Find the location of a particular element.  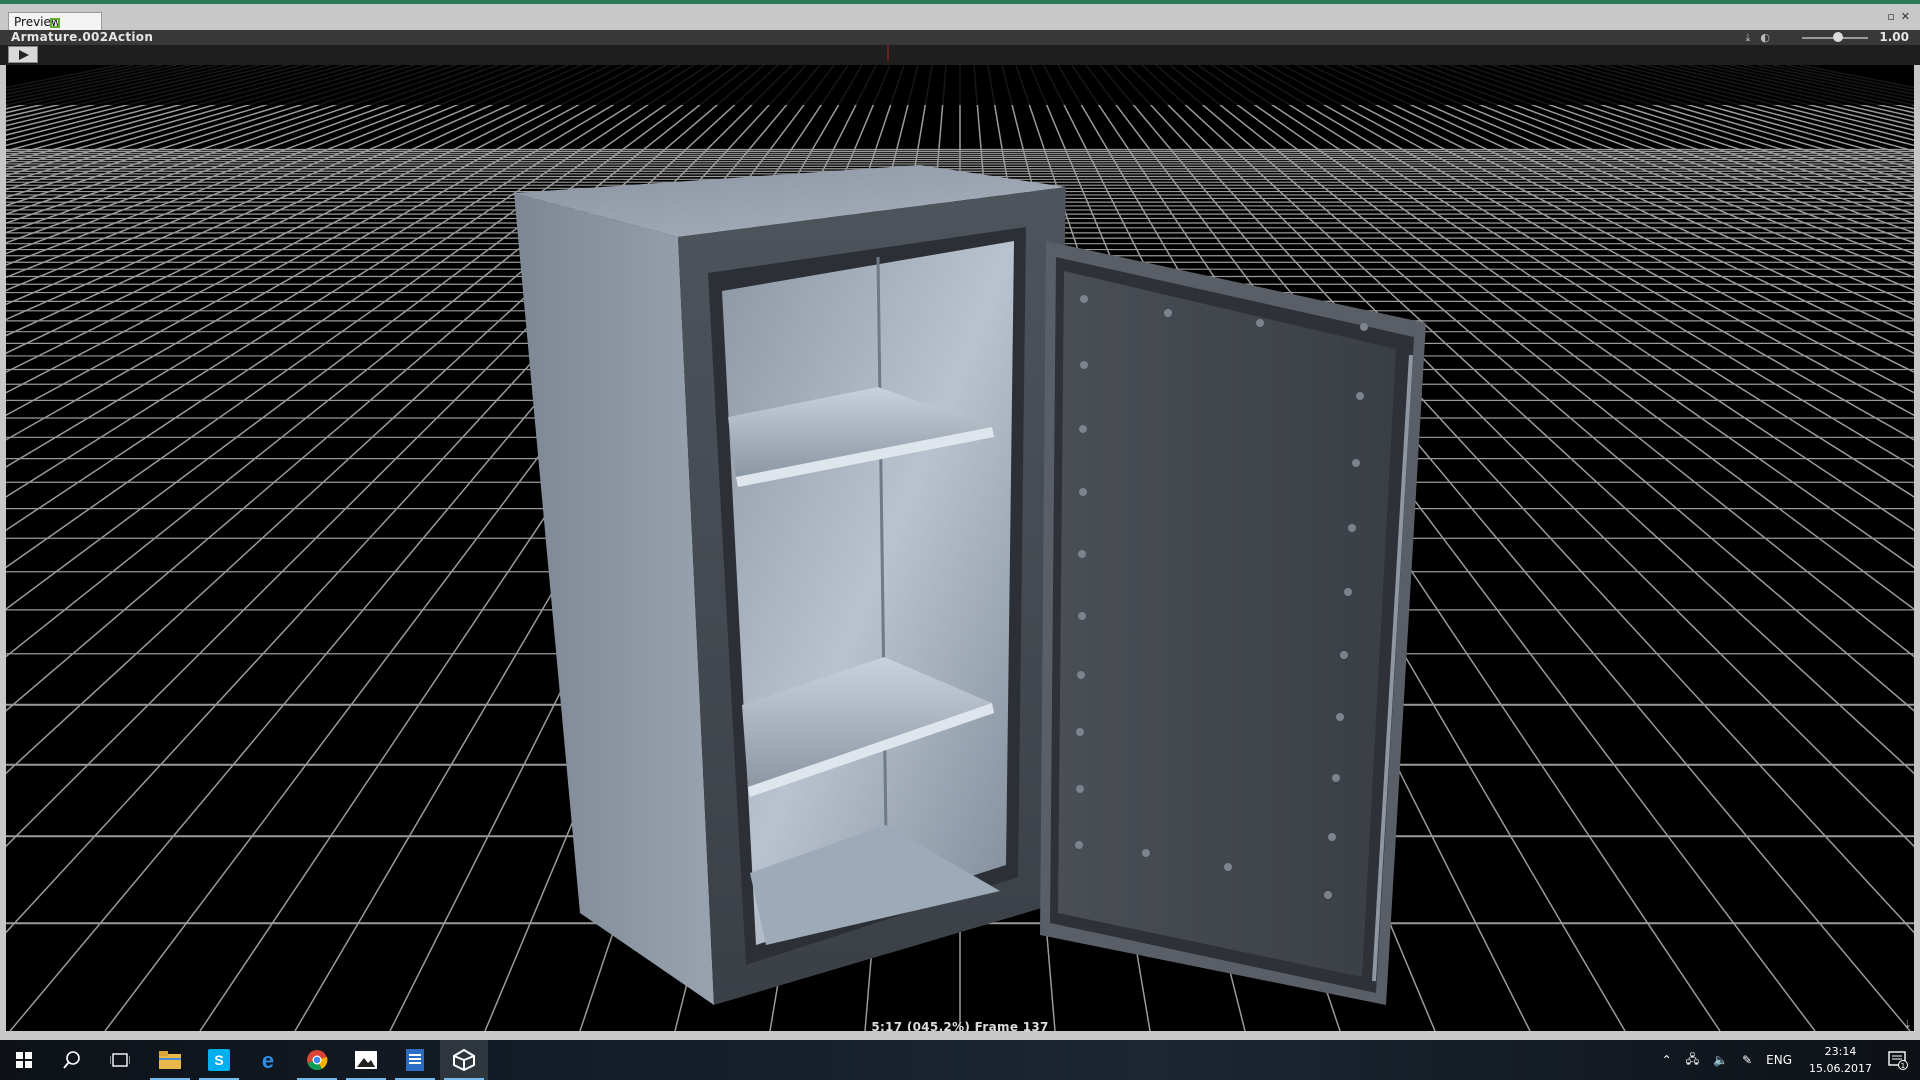

notification-count: 1 is located at coordinates (1903, 1066).